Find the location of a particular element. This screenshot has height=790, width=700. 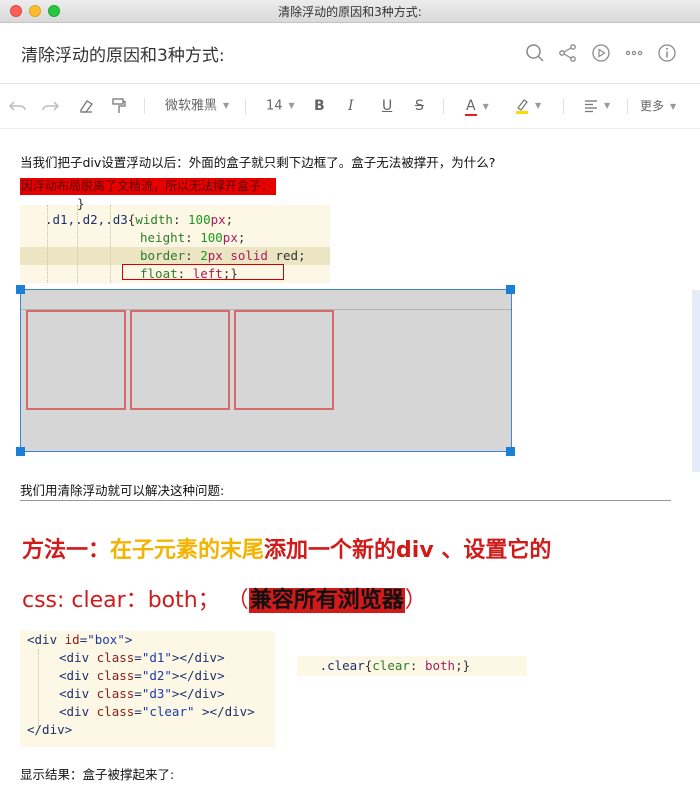

code-line: <div class="d2"></div> is located at coordinates (142, 675).